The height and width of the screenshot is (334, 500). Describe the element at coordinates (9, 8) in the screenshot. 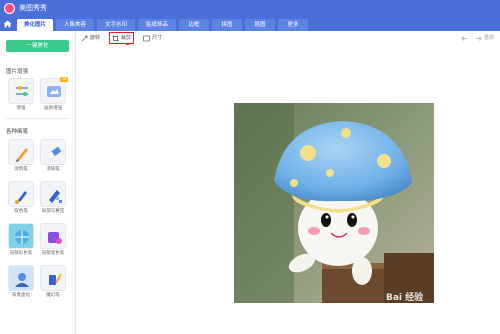

I see `app-logo-icon` at that location.